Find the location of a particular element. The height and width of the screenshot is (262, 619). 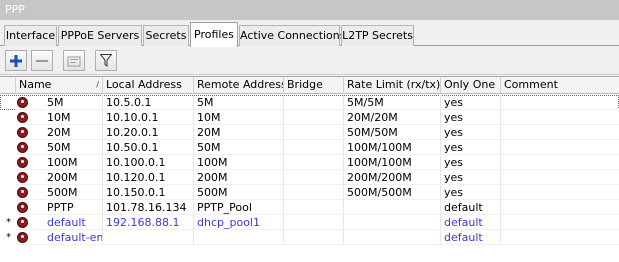

cell-local-address: 101.78.16.134 is located at coordinates (148, 207).